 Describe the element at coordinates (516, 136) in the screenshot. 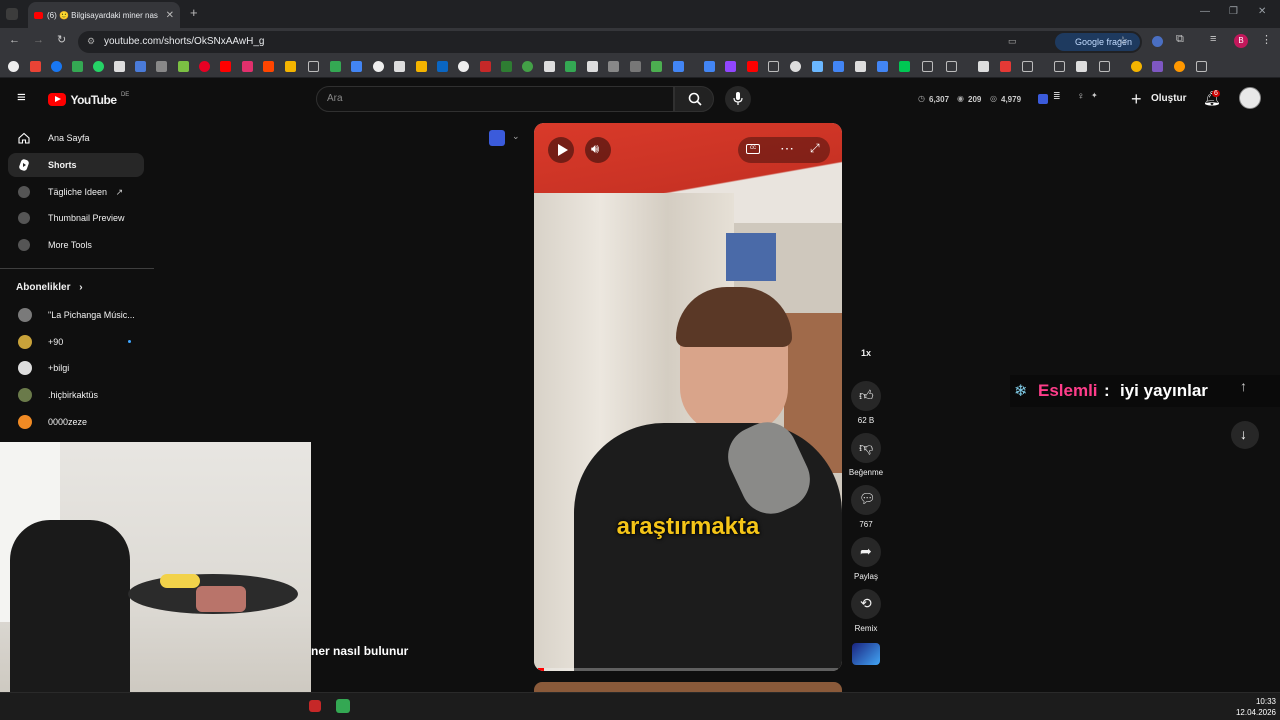

I see `chevron-down-icon: ⌄` at that location.